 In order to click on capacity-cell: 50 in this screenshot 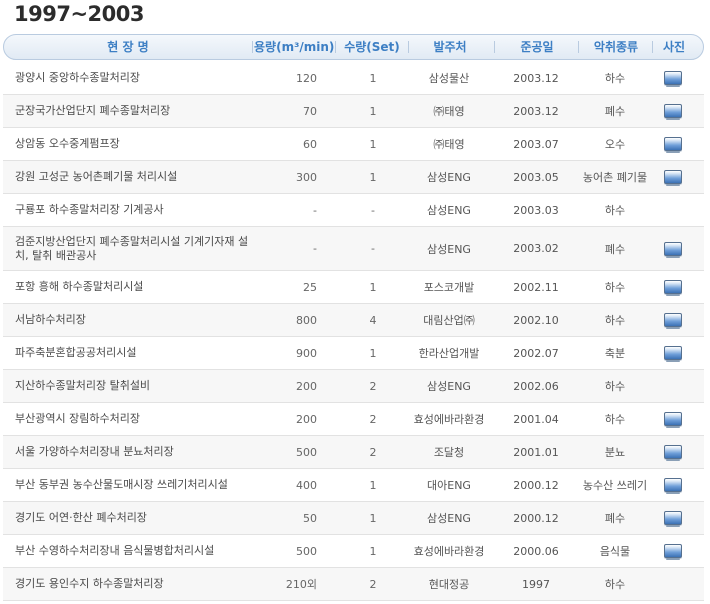, I will do `click(310, 518)`.